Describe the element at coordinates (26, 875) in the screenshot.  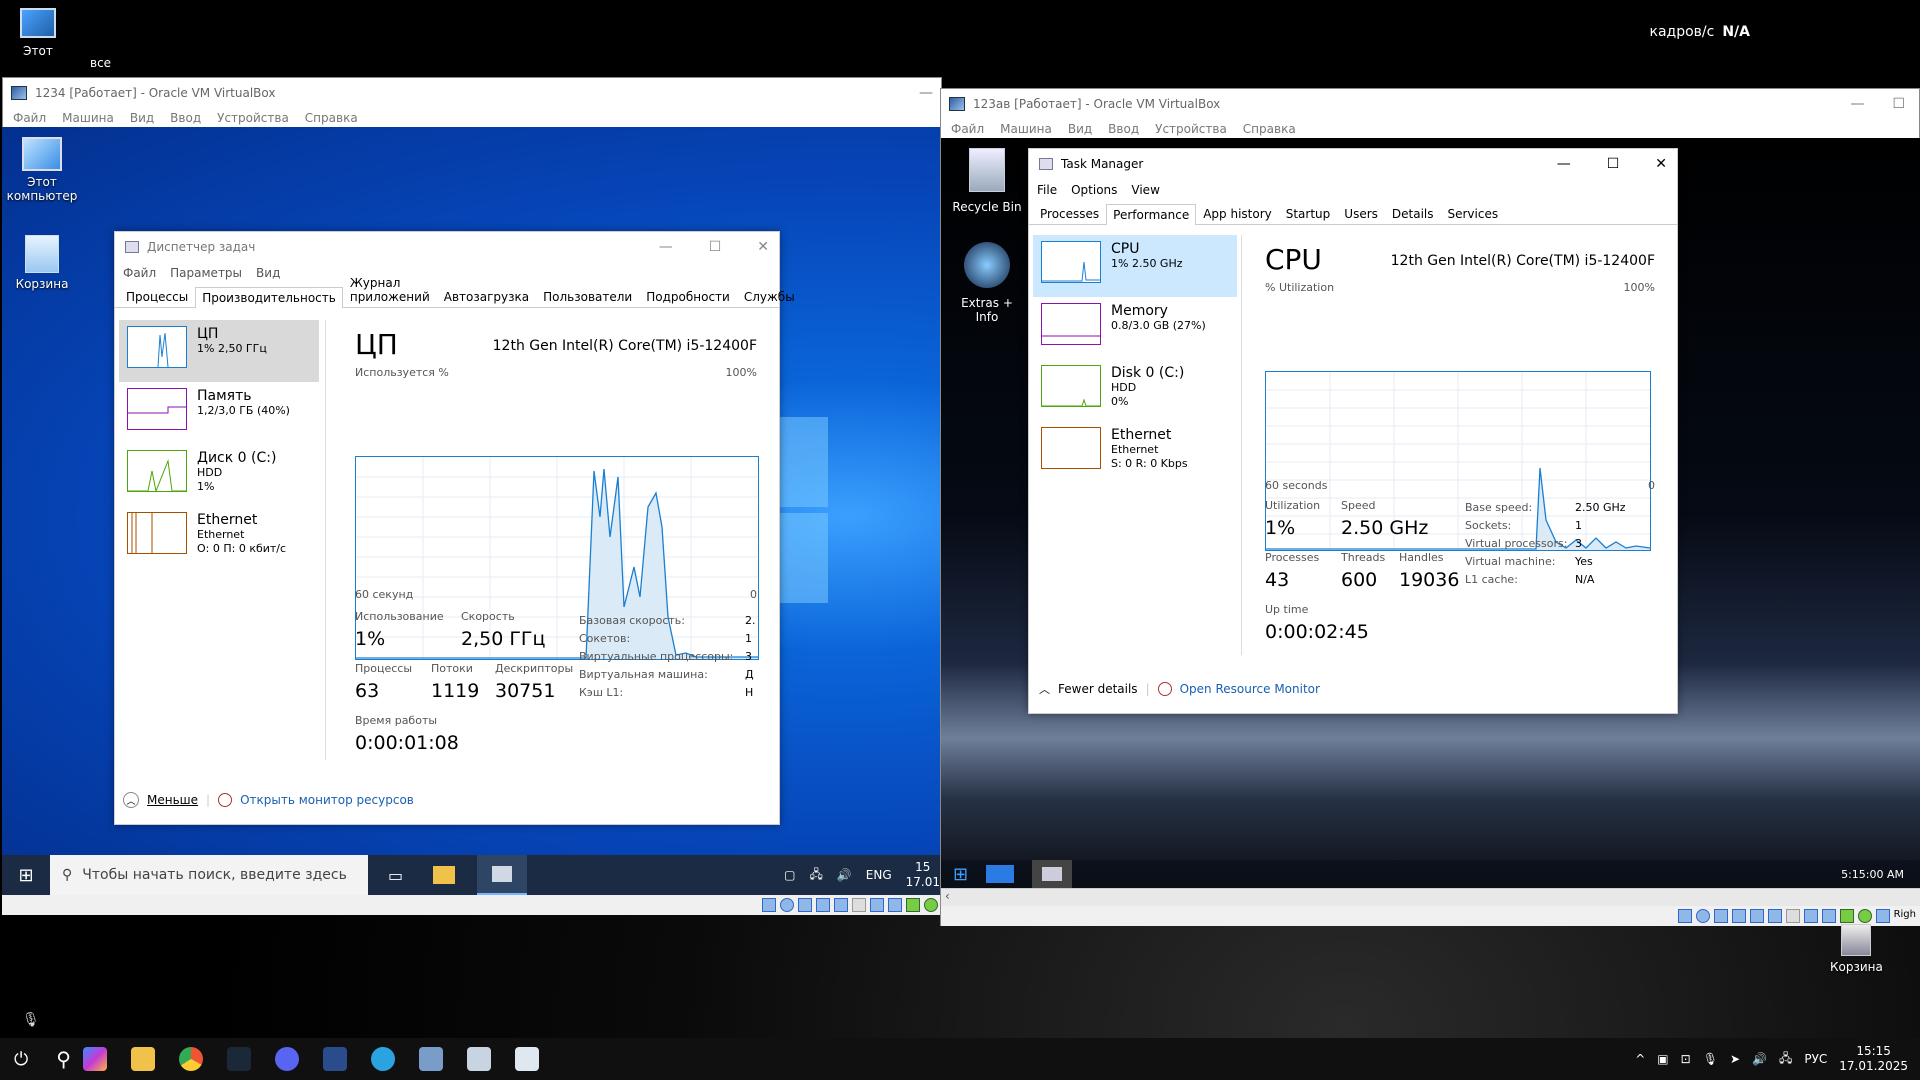
I see `start-button: ⊞` at that location.